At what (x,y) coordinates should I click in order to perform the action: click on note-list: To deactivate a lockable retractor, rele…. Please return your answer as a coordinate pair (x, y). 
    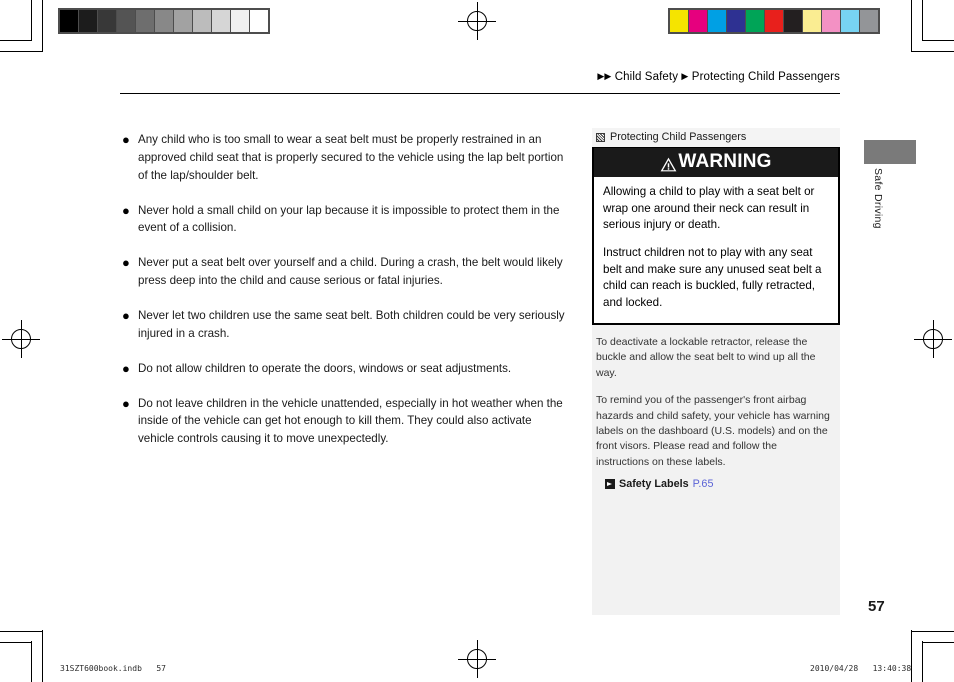
    Looking at the image, I should click on (713, 402).